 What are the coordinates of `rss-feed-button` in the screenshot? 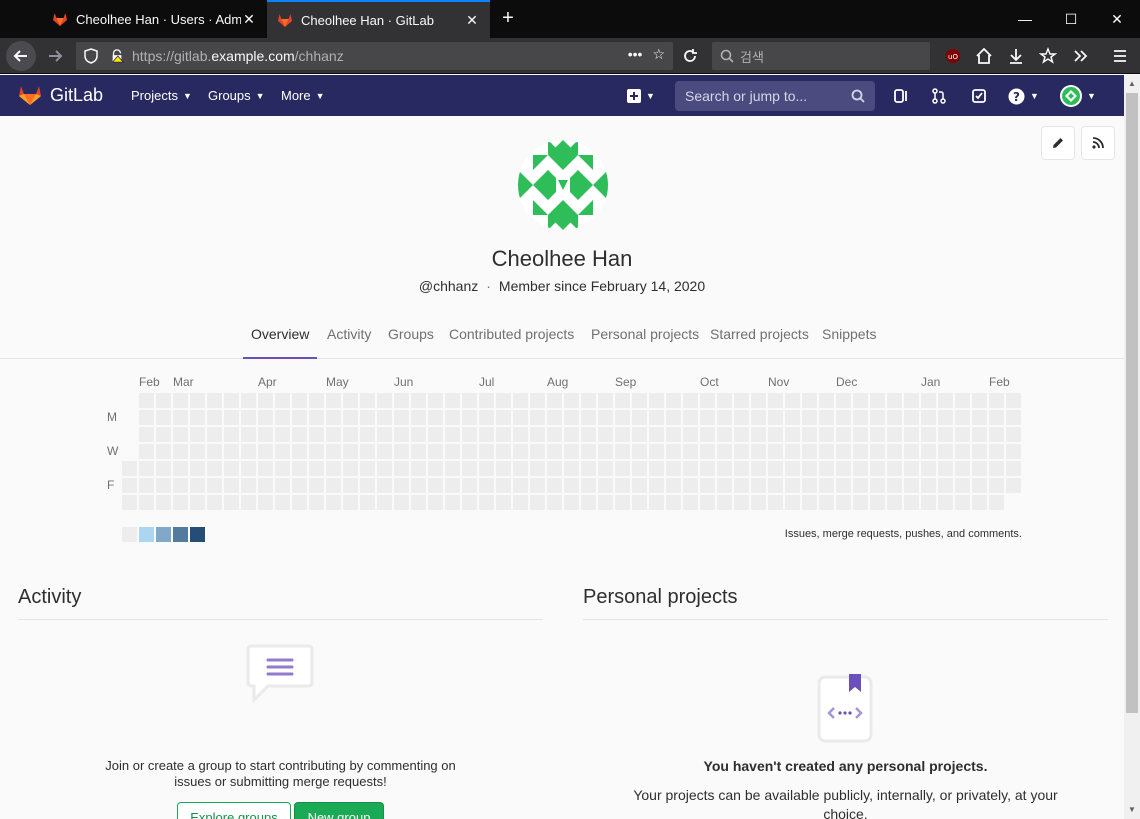 It's located at (1098, 143).